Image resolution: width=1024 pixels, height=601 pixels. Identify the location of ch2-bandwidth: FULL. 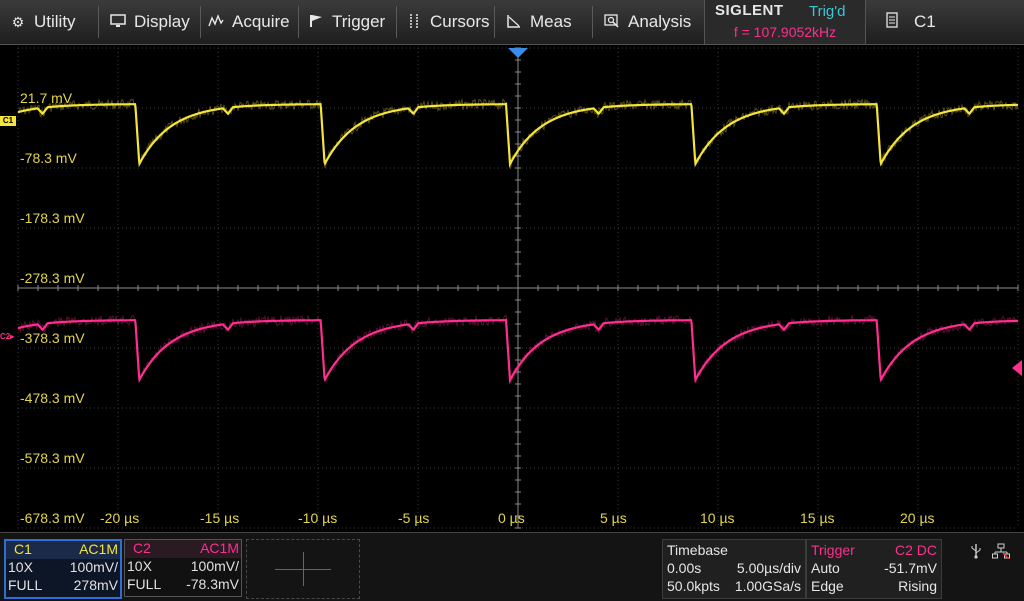
(144, 584).